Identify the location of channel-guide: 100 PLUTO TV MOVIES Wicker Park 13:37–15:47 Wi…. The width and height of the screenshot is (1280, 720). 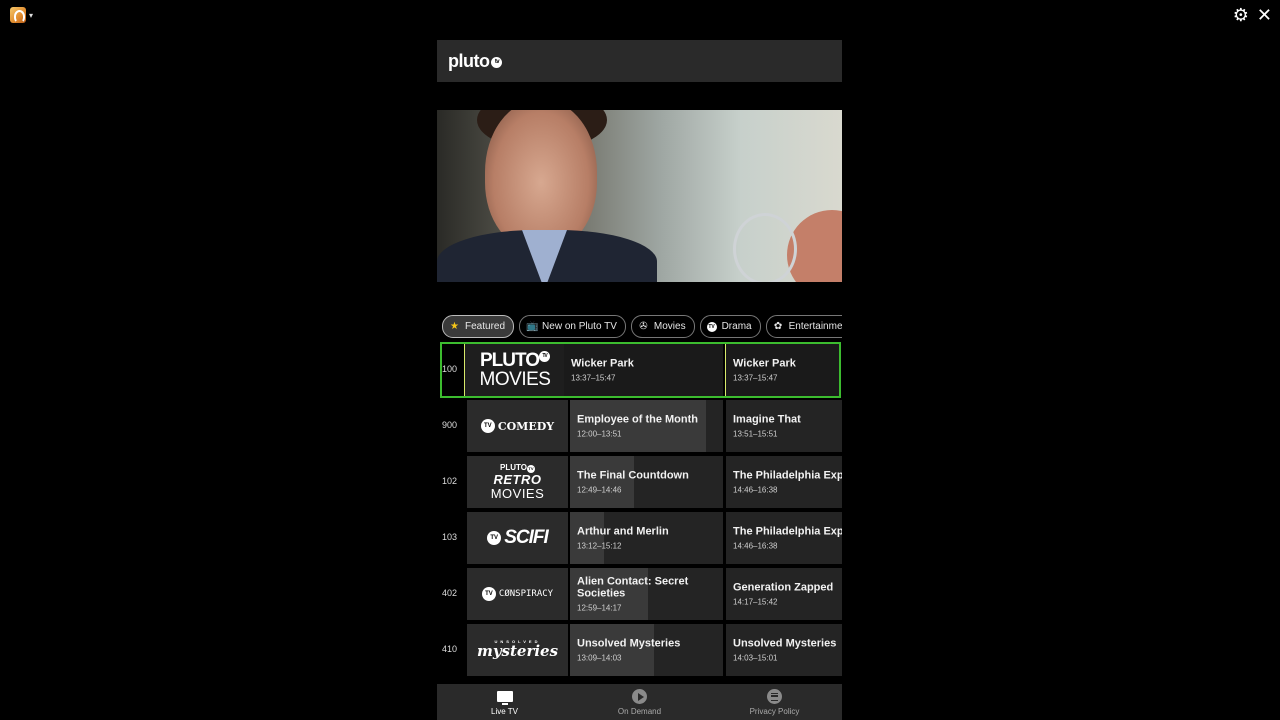
(639, 510).